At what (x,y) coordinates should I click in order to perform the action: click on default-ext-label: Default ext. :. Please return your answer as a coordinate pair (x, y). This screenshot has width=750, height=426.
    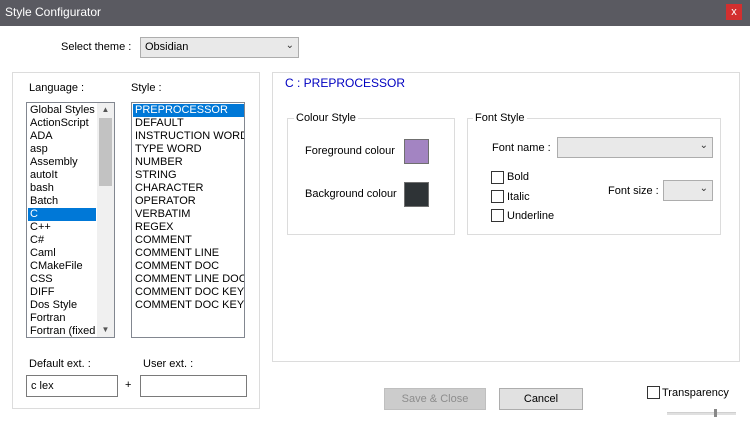
    Looking at the image, I should click on (60, 364).